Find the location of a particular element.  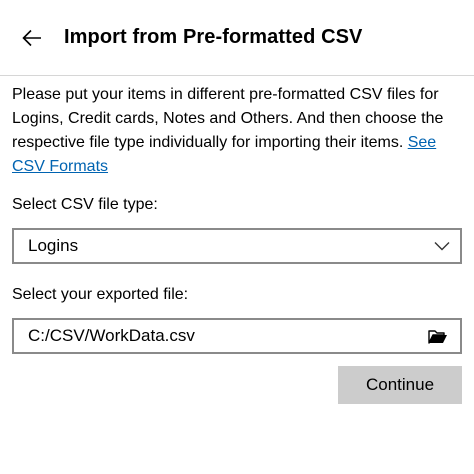

continue-button: Continue is located at coordinates (400, 385).